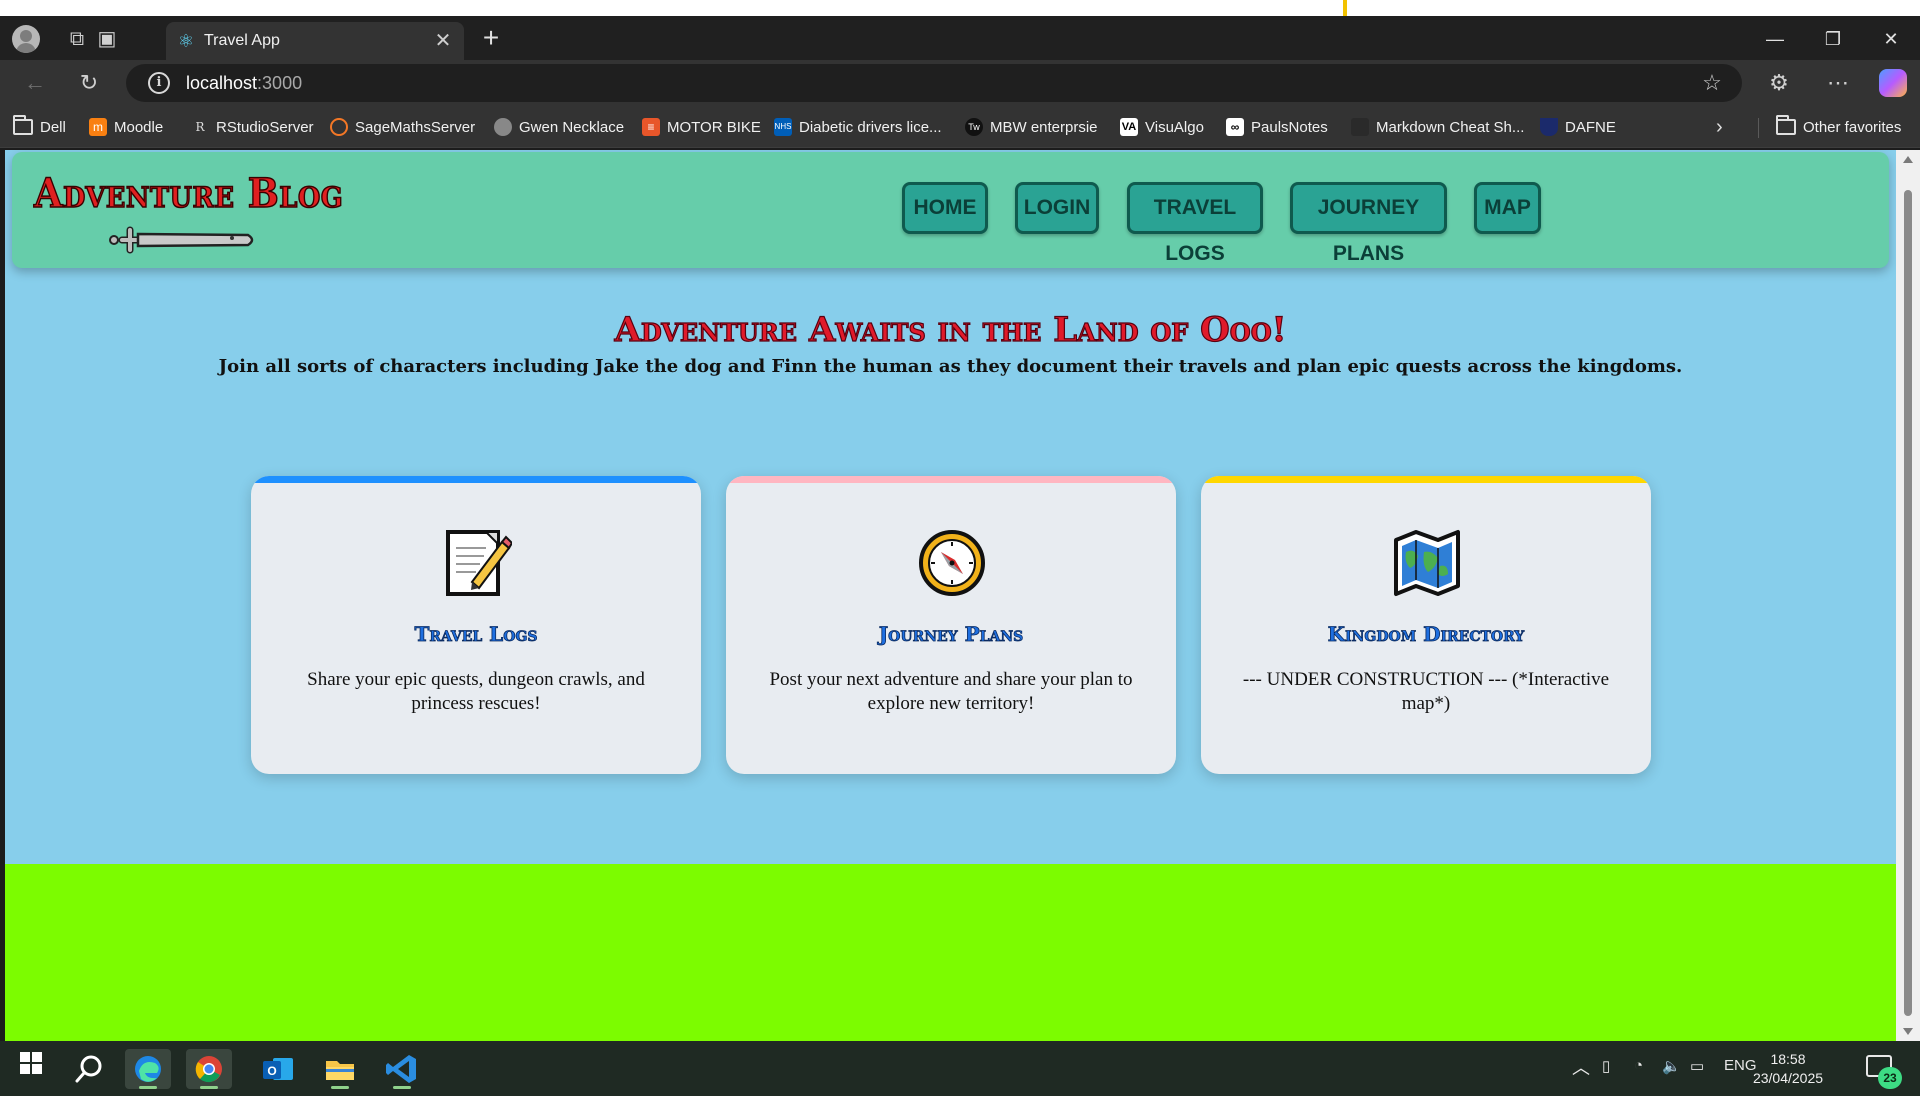 This screenshot has width=1920, height=1096. Describe the element at coordinates (950, 329) in the screenshot. I see `hero-title: Adventure Awaits in the Land of Ooo!` at that location.